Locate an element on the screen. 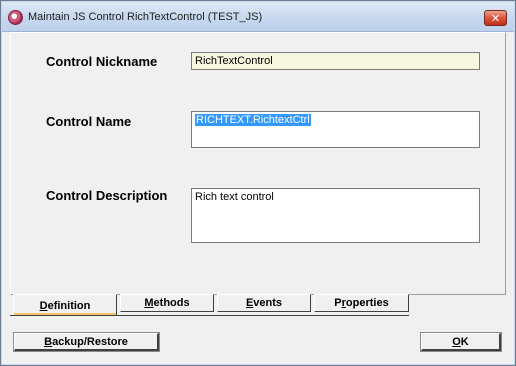  button-label: K is located at coordinates (464, 341).